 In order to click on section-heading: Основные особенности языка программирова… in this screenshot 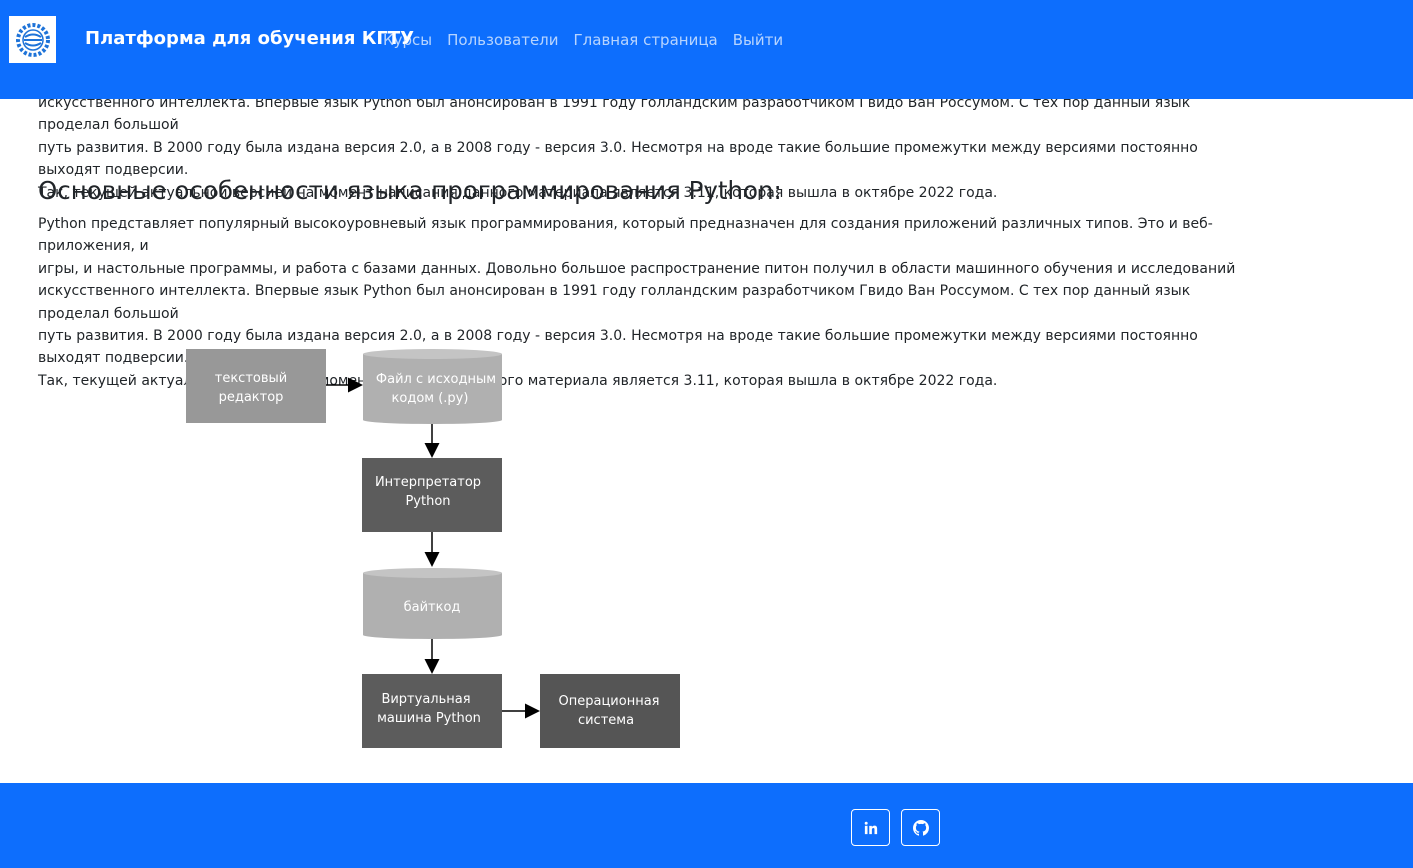, I will do `click(410, 190)`.